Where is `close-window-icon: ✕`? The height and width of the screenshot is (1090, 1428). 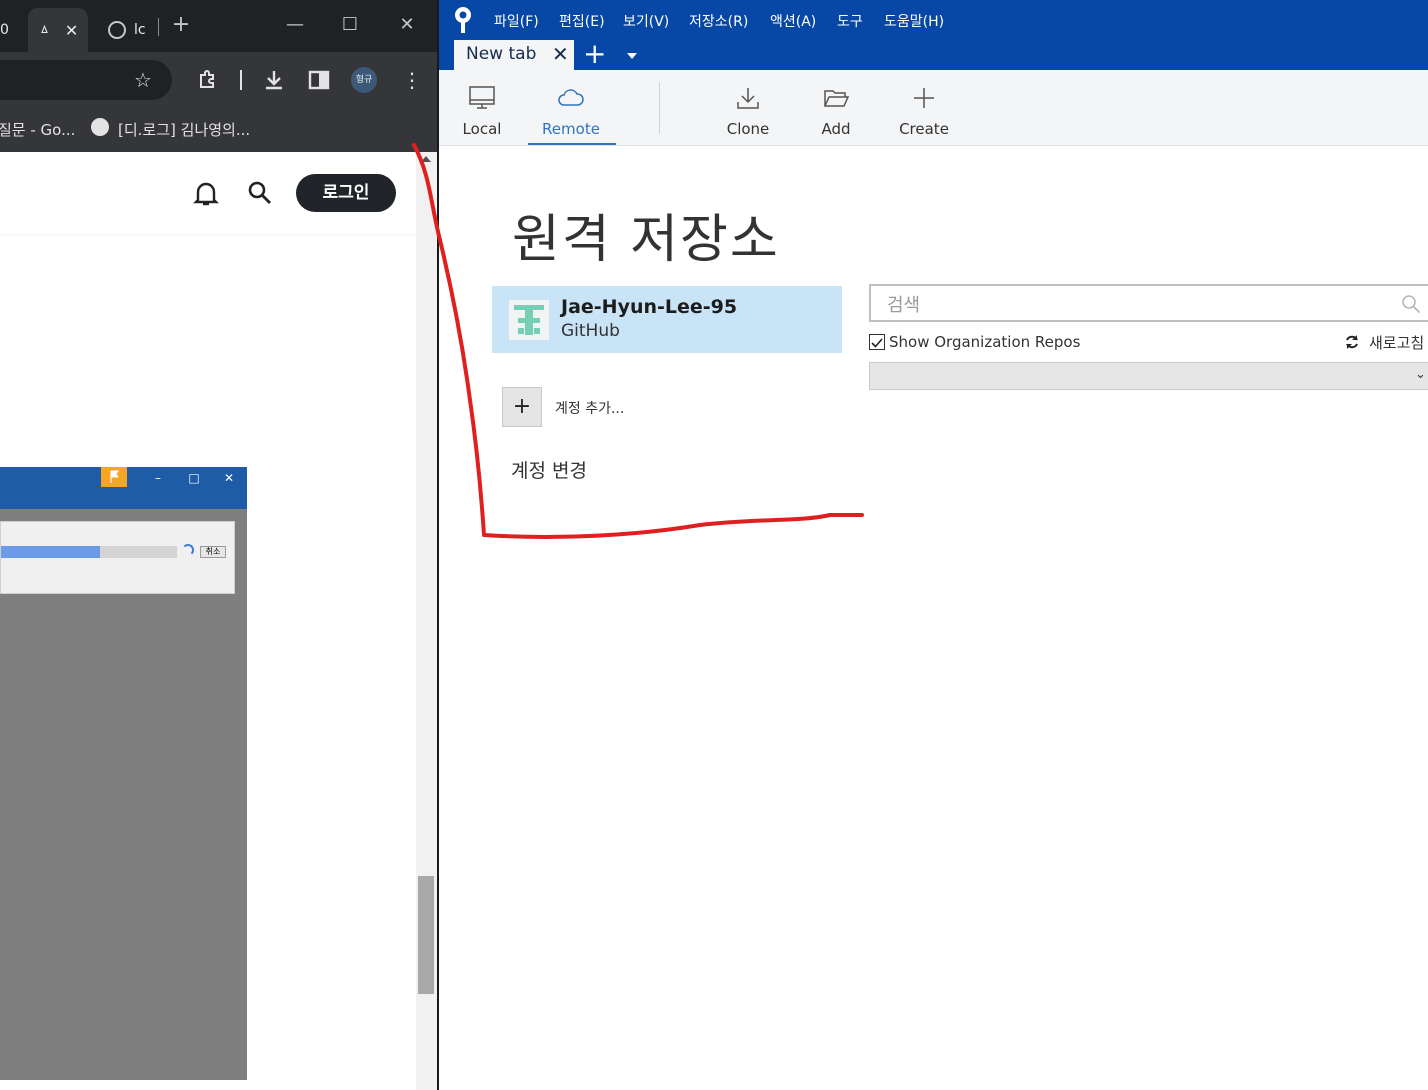
close-window-icon: ✕ is located at coordinates (407, 24).